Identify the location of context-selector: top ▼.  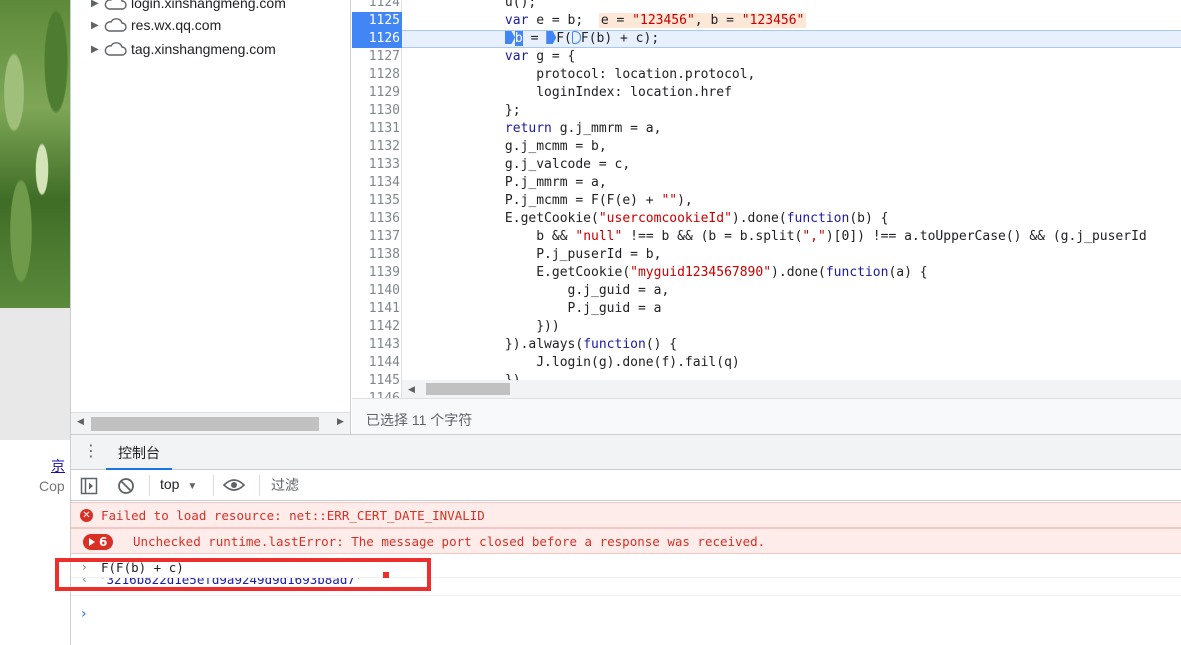
(178, 484).